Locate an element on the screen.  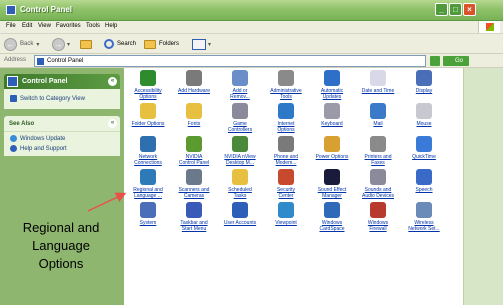
control-panel-item: Windows CardSpace is located at coordinates (332, 222).